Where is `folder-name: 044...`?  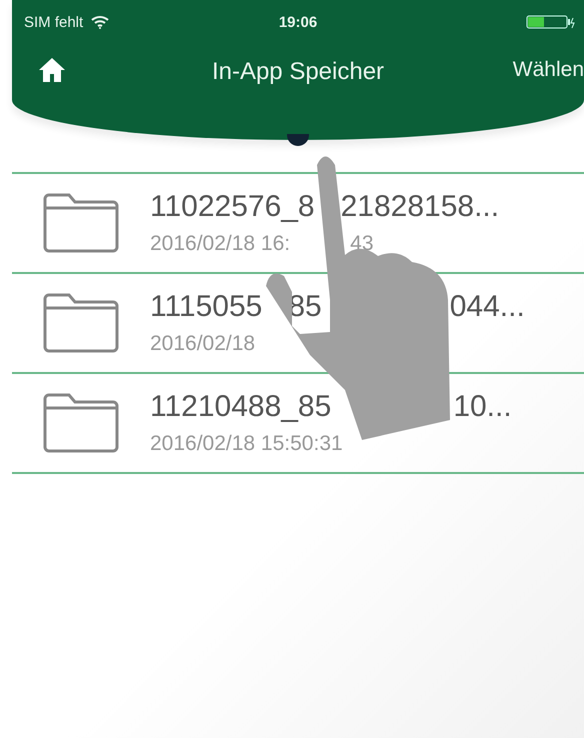
folder-name: 044... is located at coordinates (487, 307).